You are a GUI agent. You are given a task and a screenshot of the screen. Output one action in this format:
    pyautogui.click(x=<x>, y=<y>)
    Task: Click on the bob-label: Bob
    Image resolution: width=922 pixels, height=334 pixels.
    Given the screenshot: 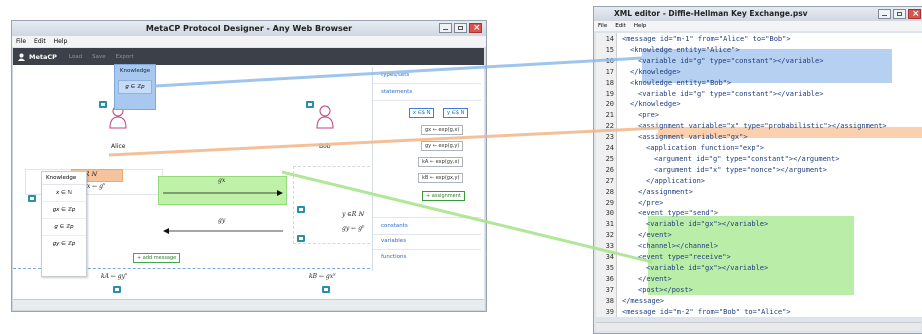 What is the action you would take?
    pyautogui.click(x=325, y=146)
    